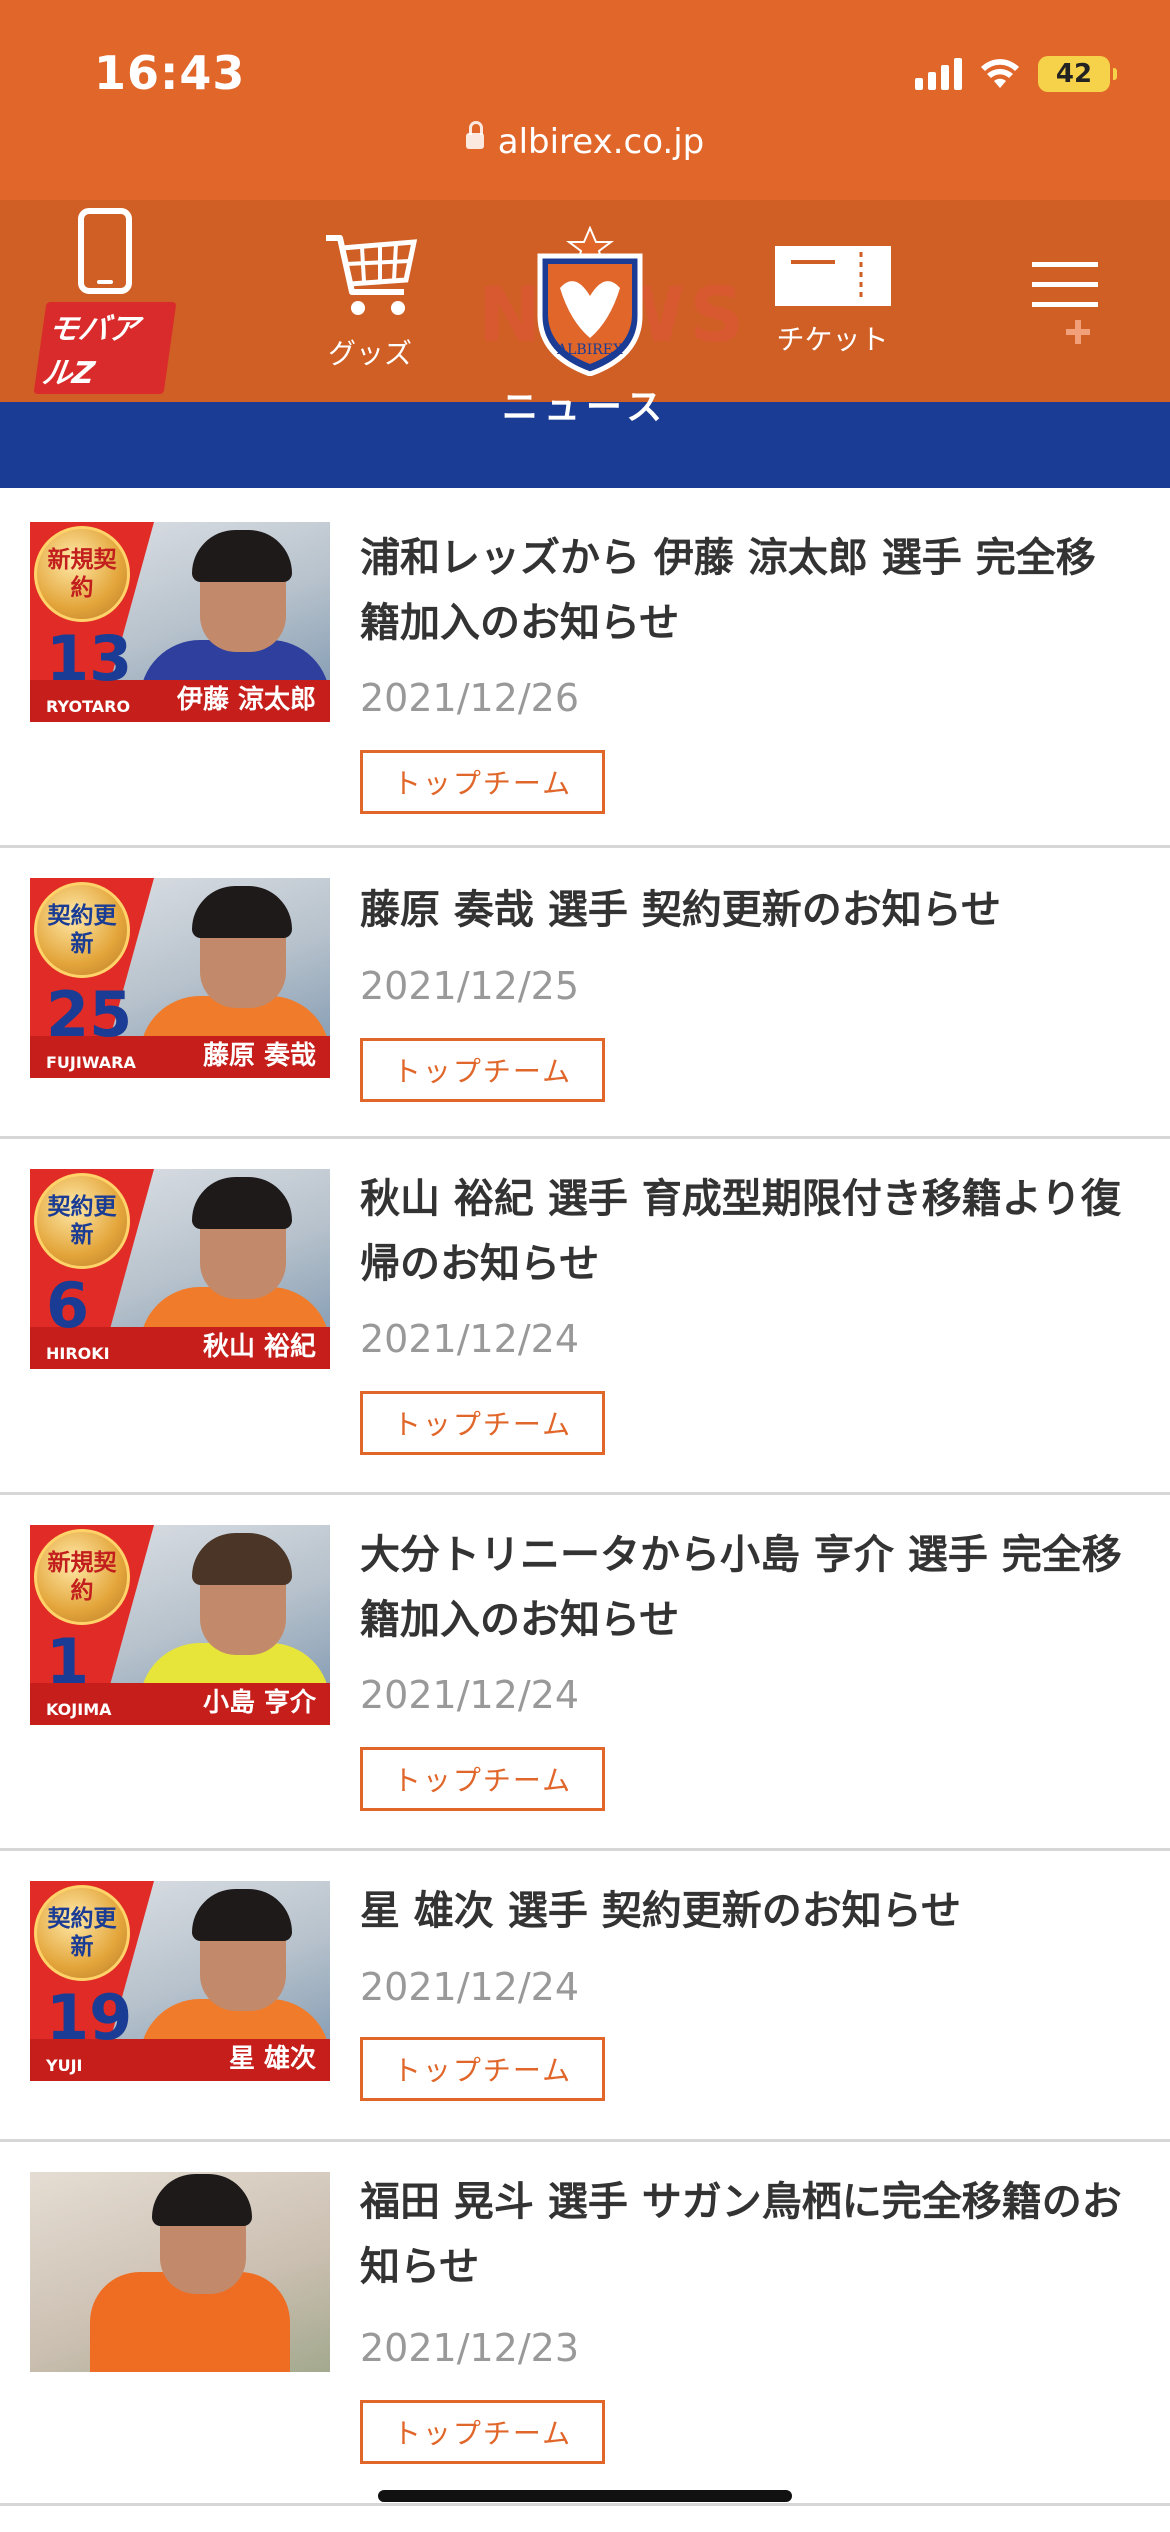 The image size is (1170, 2532). Describe the element at coordinates (585, 407) in the screenshot. I see `section-title-text: ニュース` at that location.